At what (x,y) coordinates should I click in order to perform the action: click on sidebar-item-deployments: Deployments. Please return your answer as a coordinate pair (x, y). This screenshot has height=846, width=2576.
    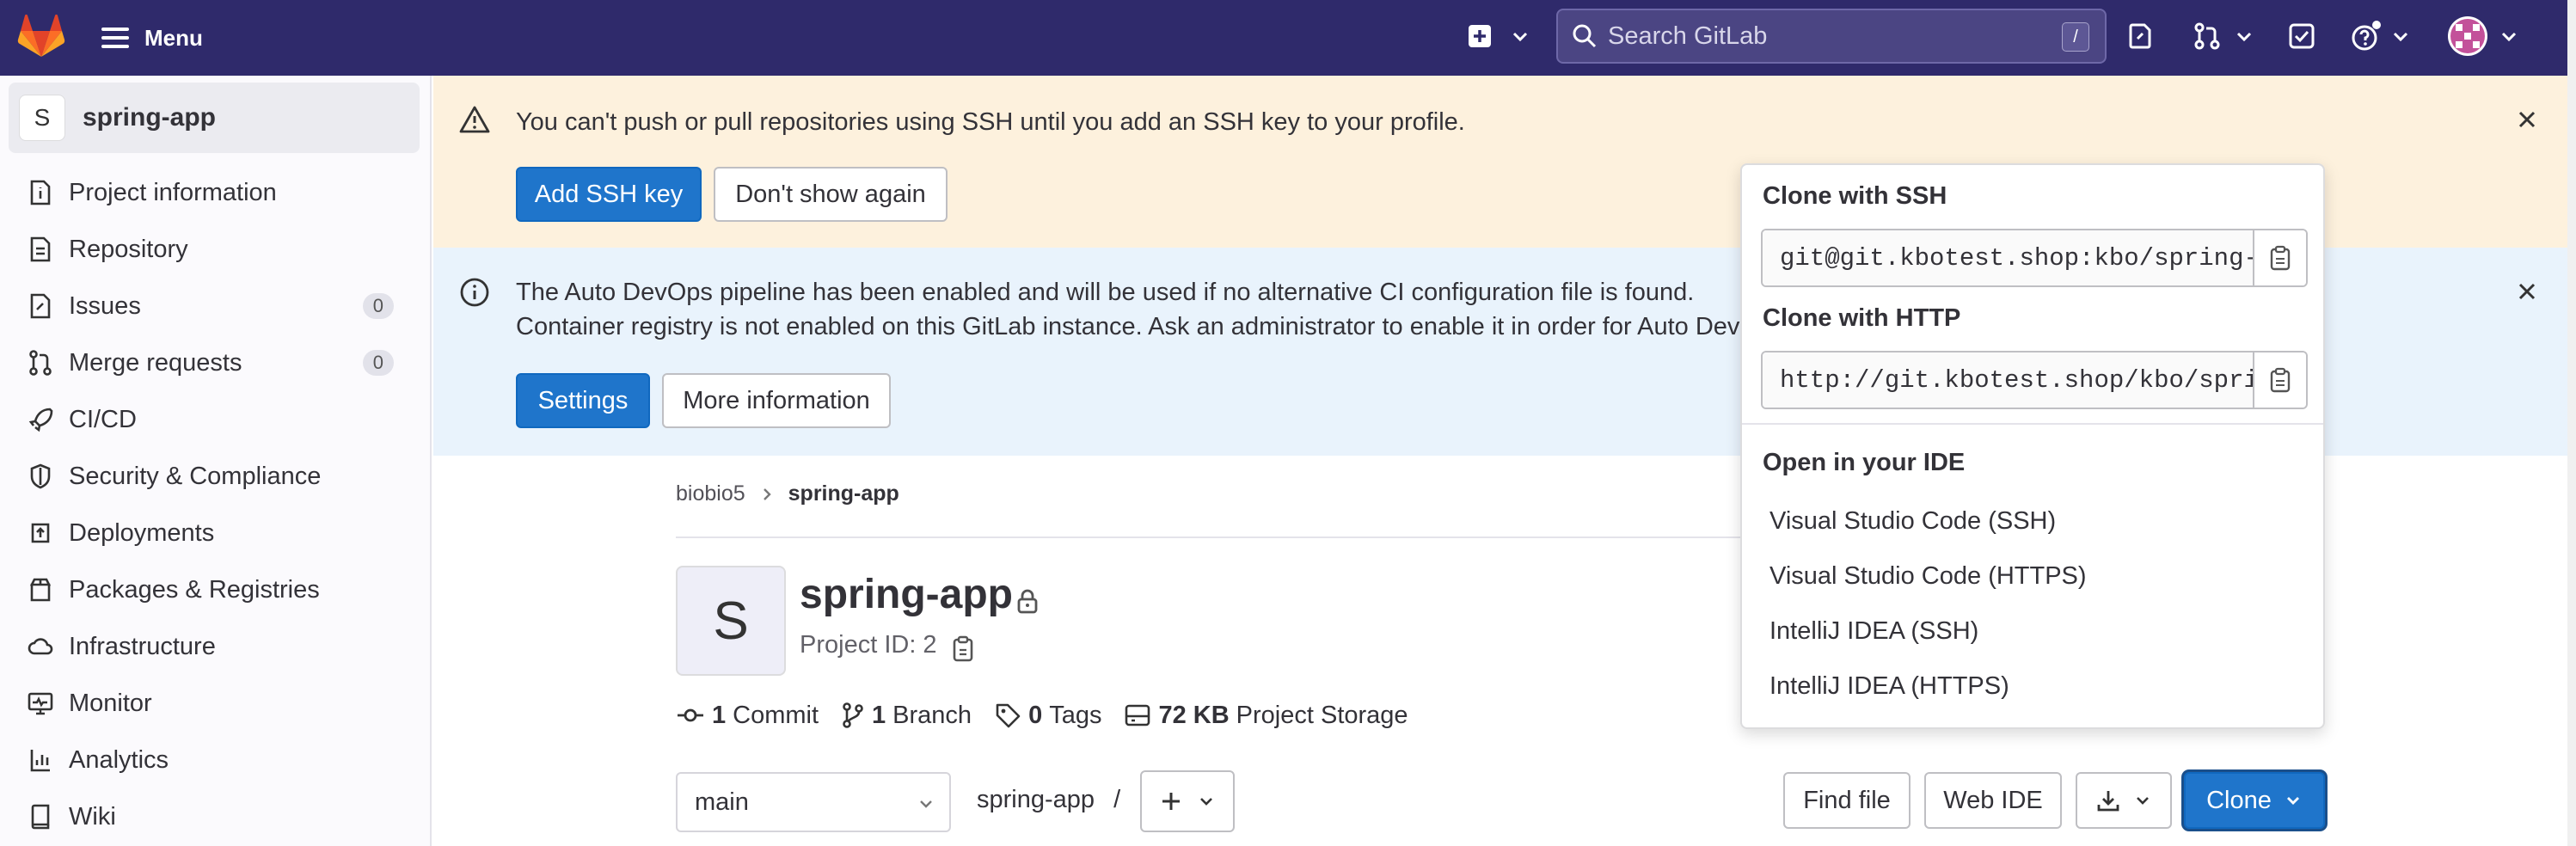
    Looking at the image, I should click on (214, 533).